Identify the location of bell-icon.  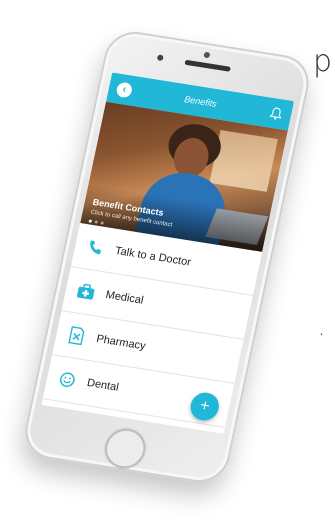
(275, 113).